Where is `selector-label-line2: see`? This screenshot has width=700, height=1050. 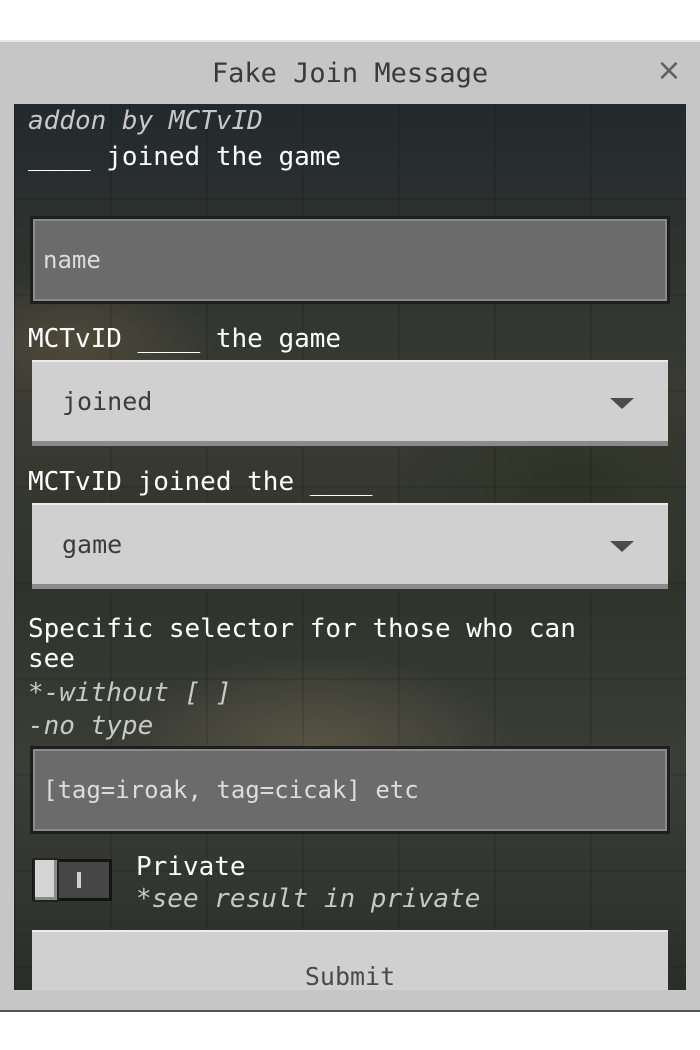
selector-label-line2: see is located at coordinates (51, 659).